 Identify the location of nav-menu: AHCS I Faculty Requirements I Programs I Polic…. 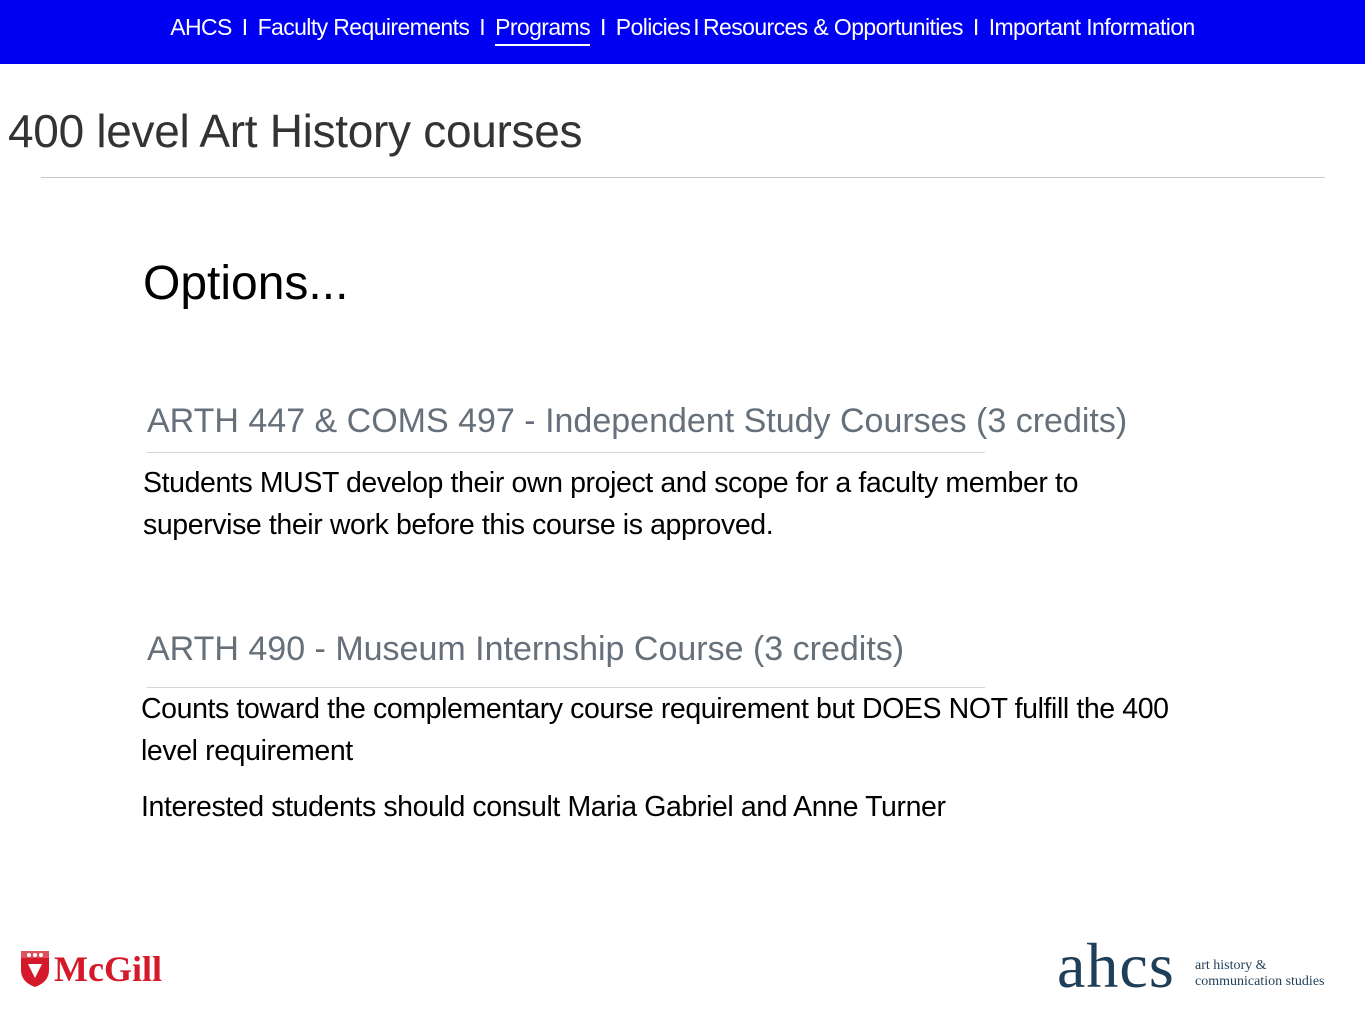
(682, 30).